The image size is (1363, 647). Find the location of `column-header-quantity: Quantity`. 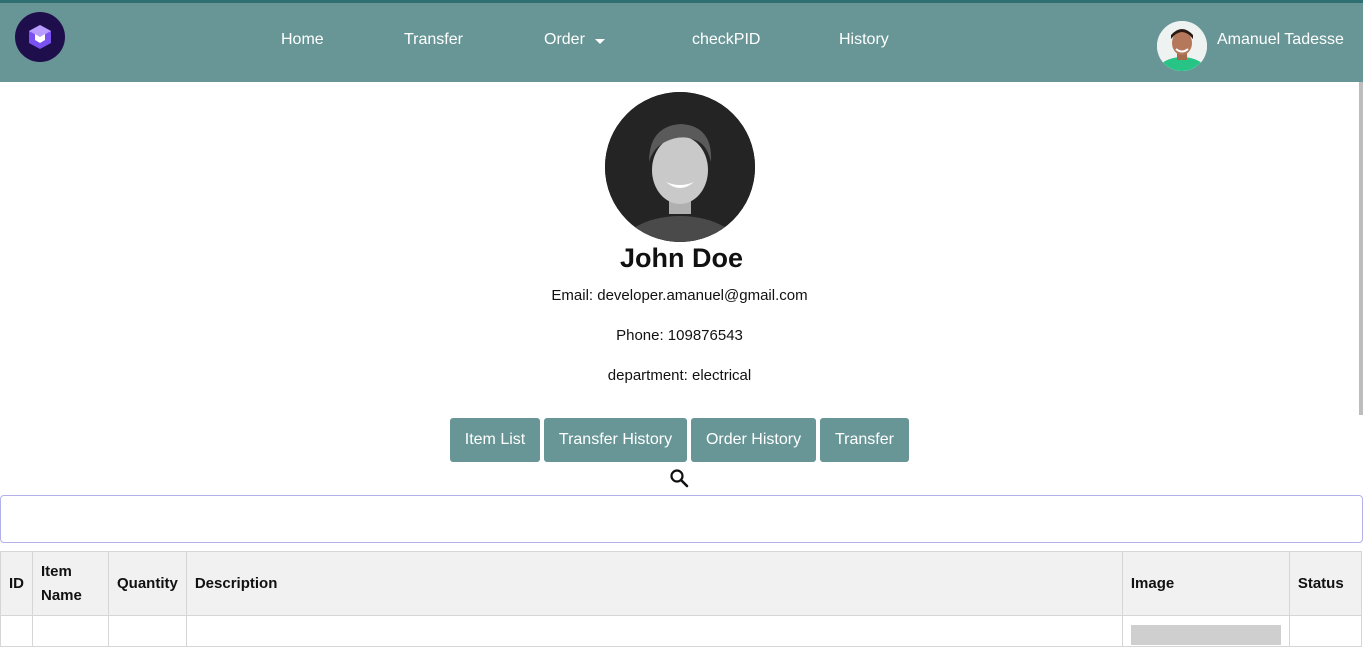

column-header-quantity: Quantity is located at coordinates (147, 583).